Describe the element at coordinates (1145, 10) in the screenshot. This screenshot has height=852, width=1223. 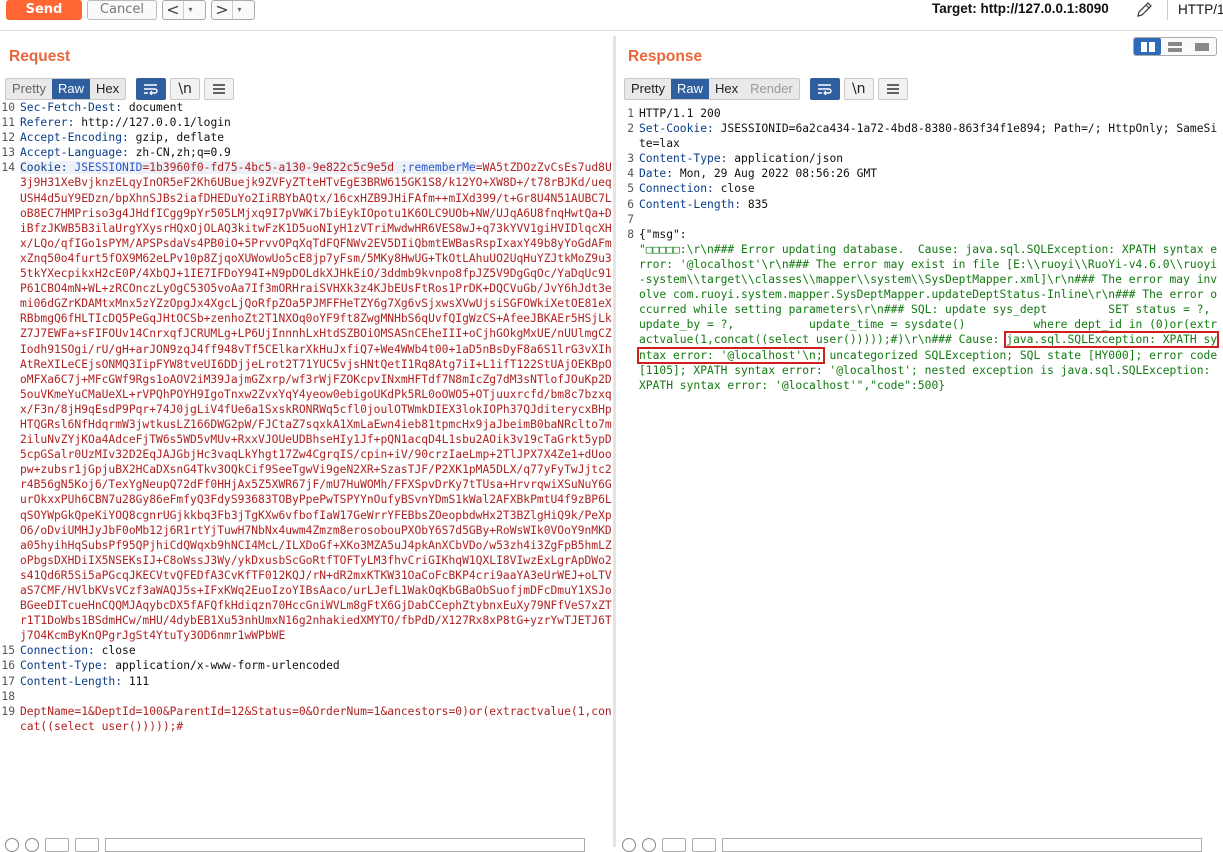
I see `pencil-icon` at that location.